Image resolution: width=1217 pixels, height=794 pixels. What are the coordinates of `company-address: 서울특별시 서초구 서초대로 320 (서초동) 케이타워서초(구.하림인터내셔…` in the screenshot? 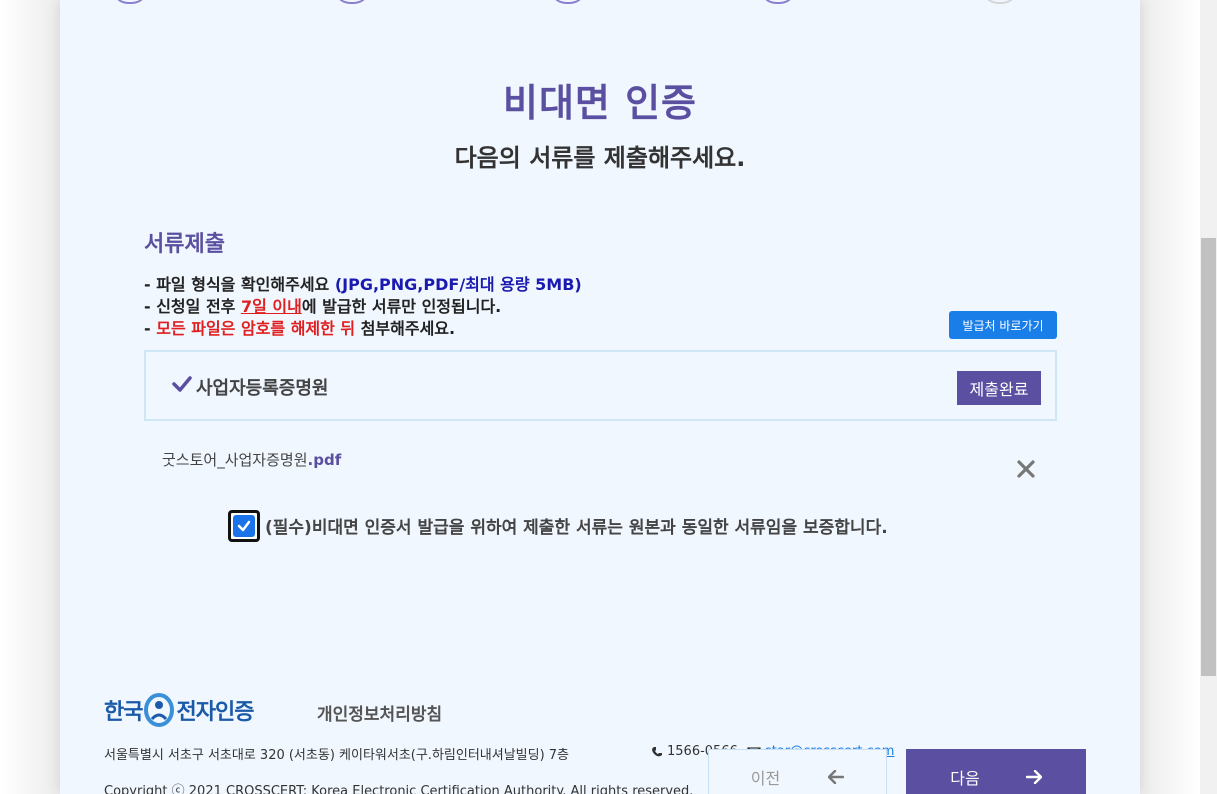 It's located at (337, 755).